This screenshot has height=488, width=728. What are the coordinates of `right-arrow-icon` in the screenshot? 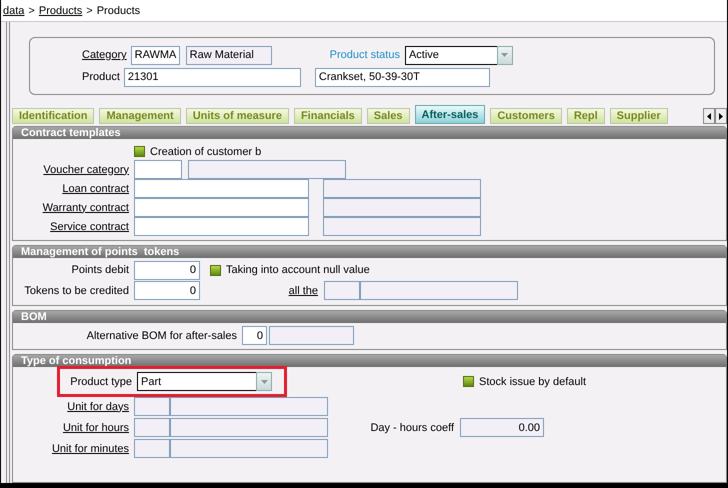 It's located at (721, 116).